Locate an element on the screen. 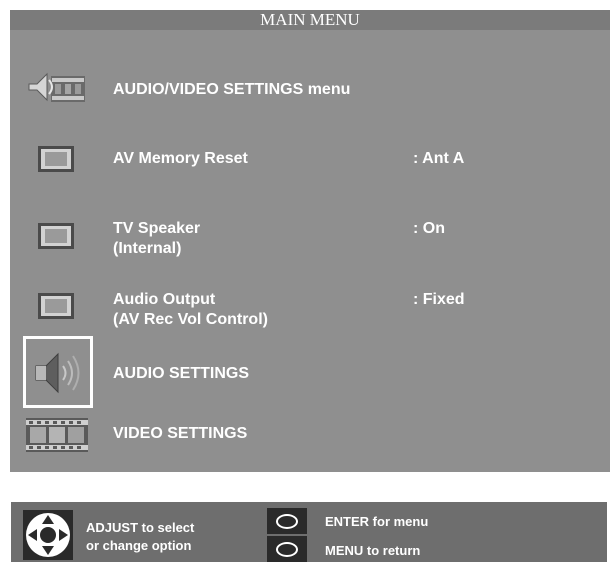 This screenshot has height=565, width=616. menu-item-sublabel: (Internal) is located at coordinates (147, 248).